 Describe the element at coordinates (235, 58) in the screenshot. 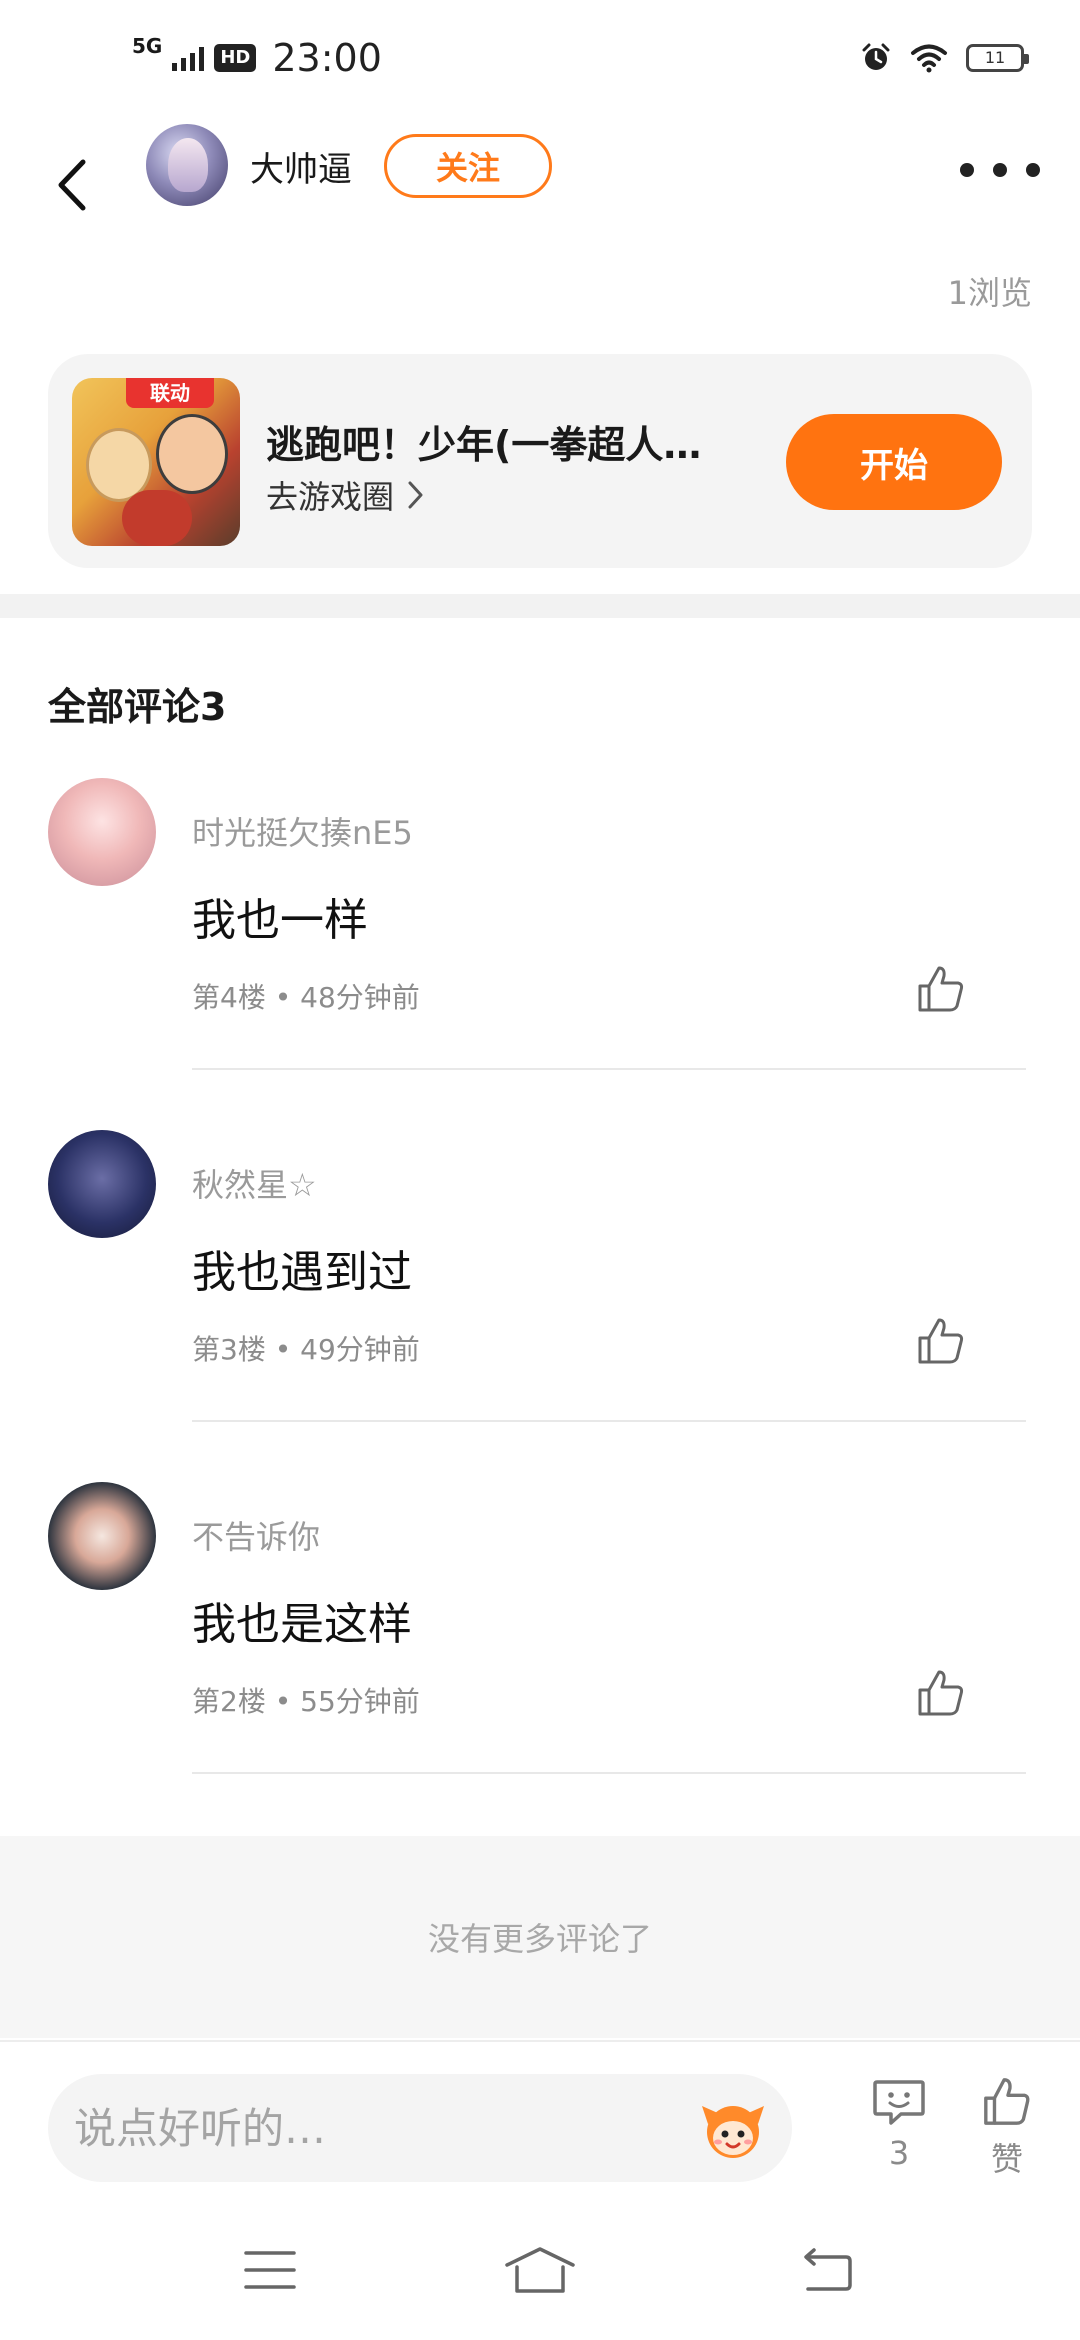

I see `hd-badge: HD` at that location.